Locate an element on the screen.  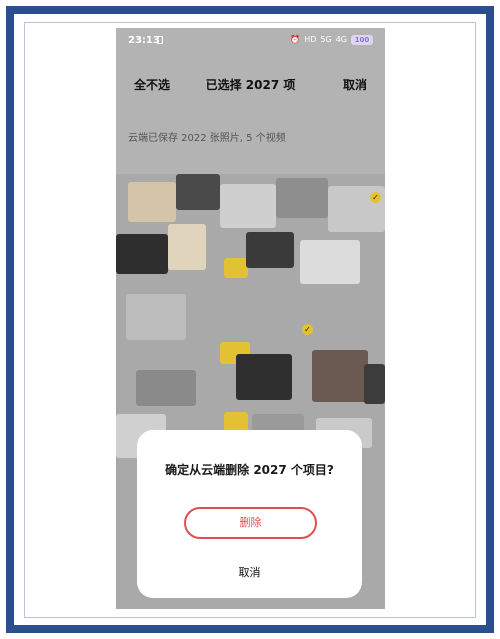
cancel-selection-button: 取消 is located at coordinates (355, 84).